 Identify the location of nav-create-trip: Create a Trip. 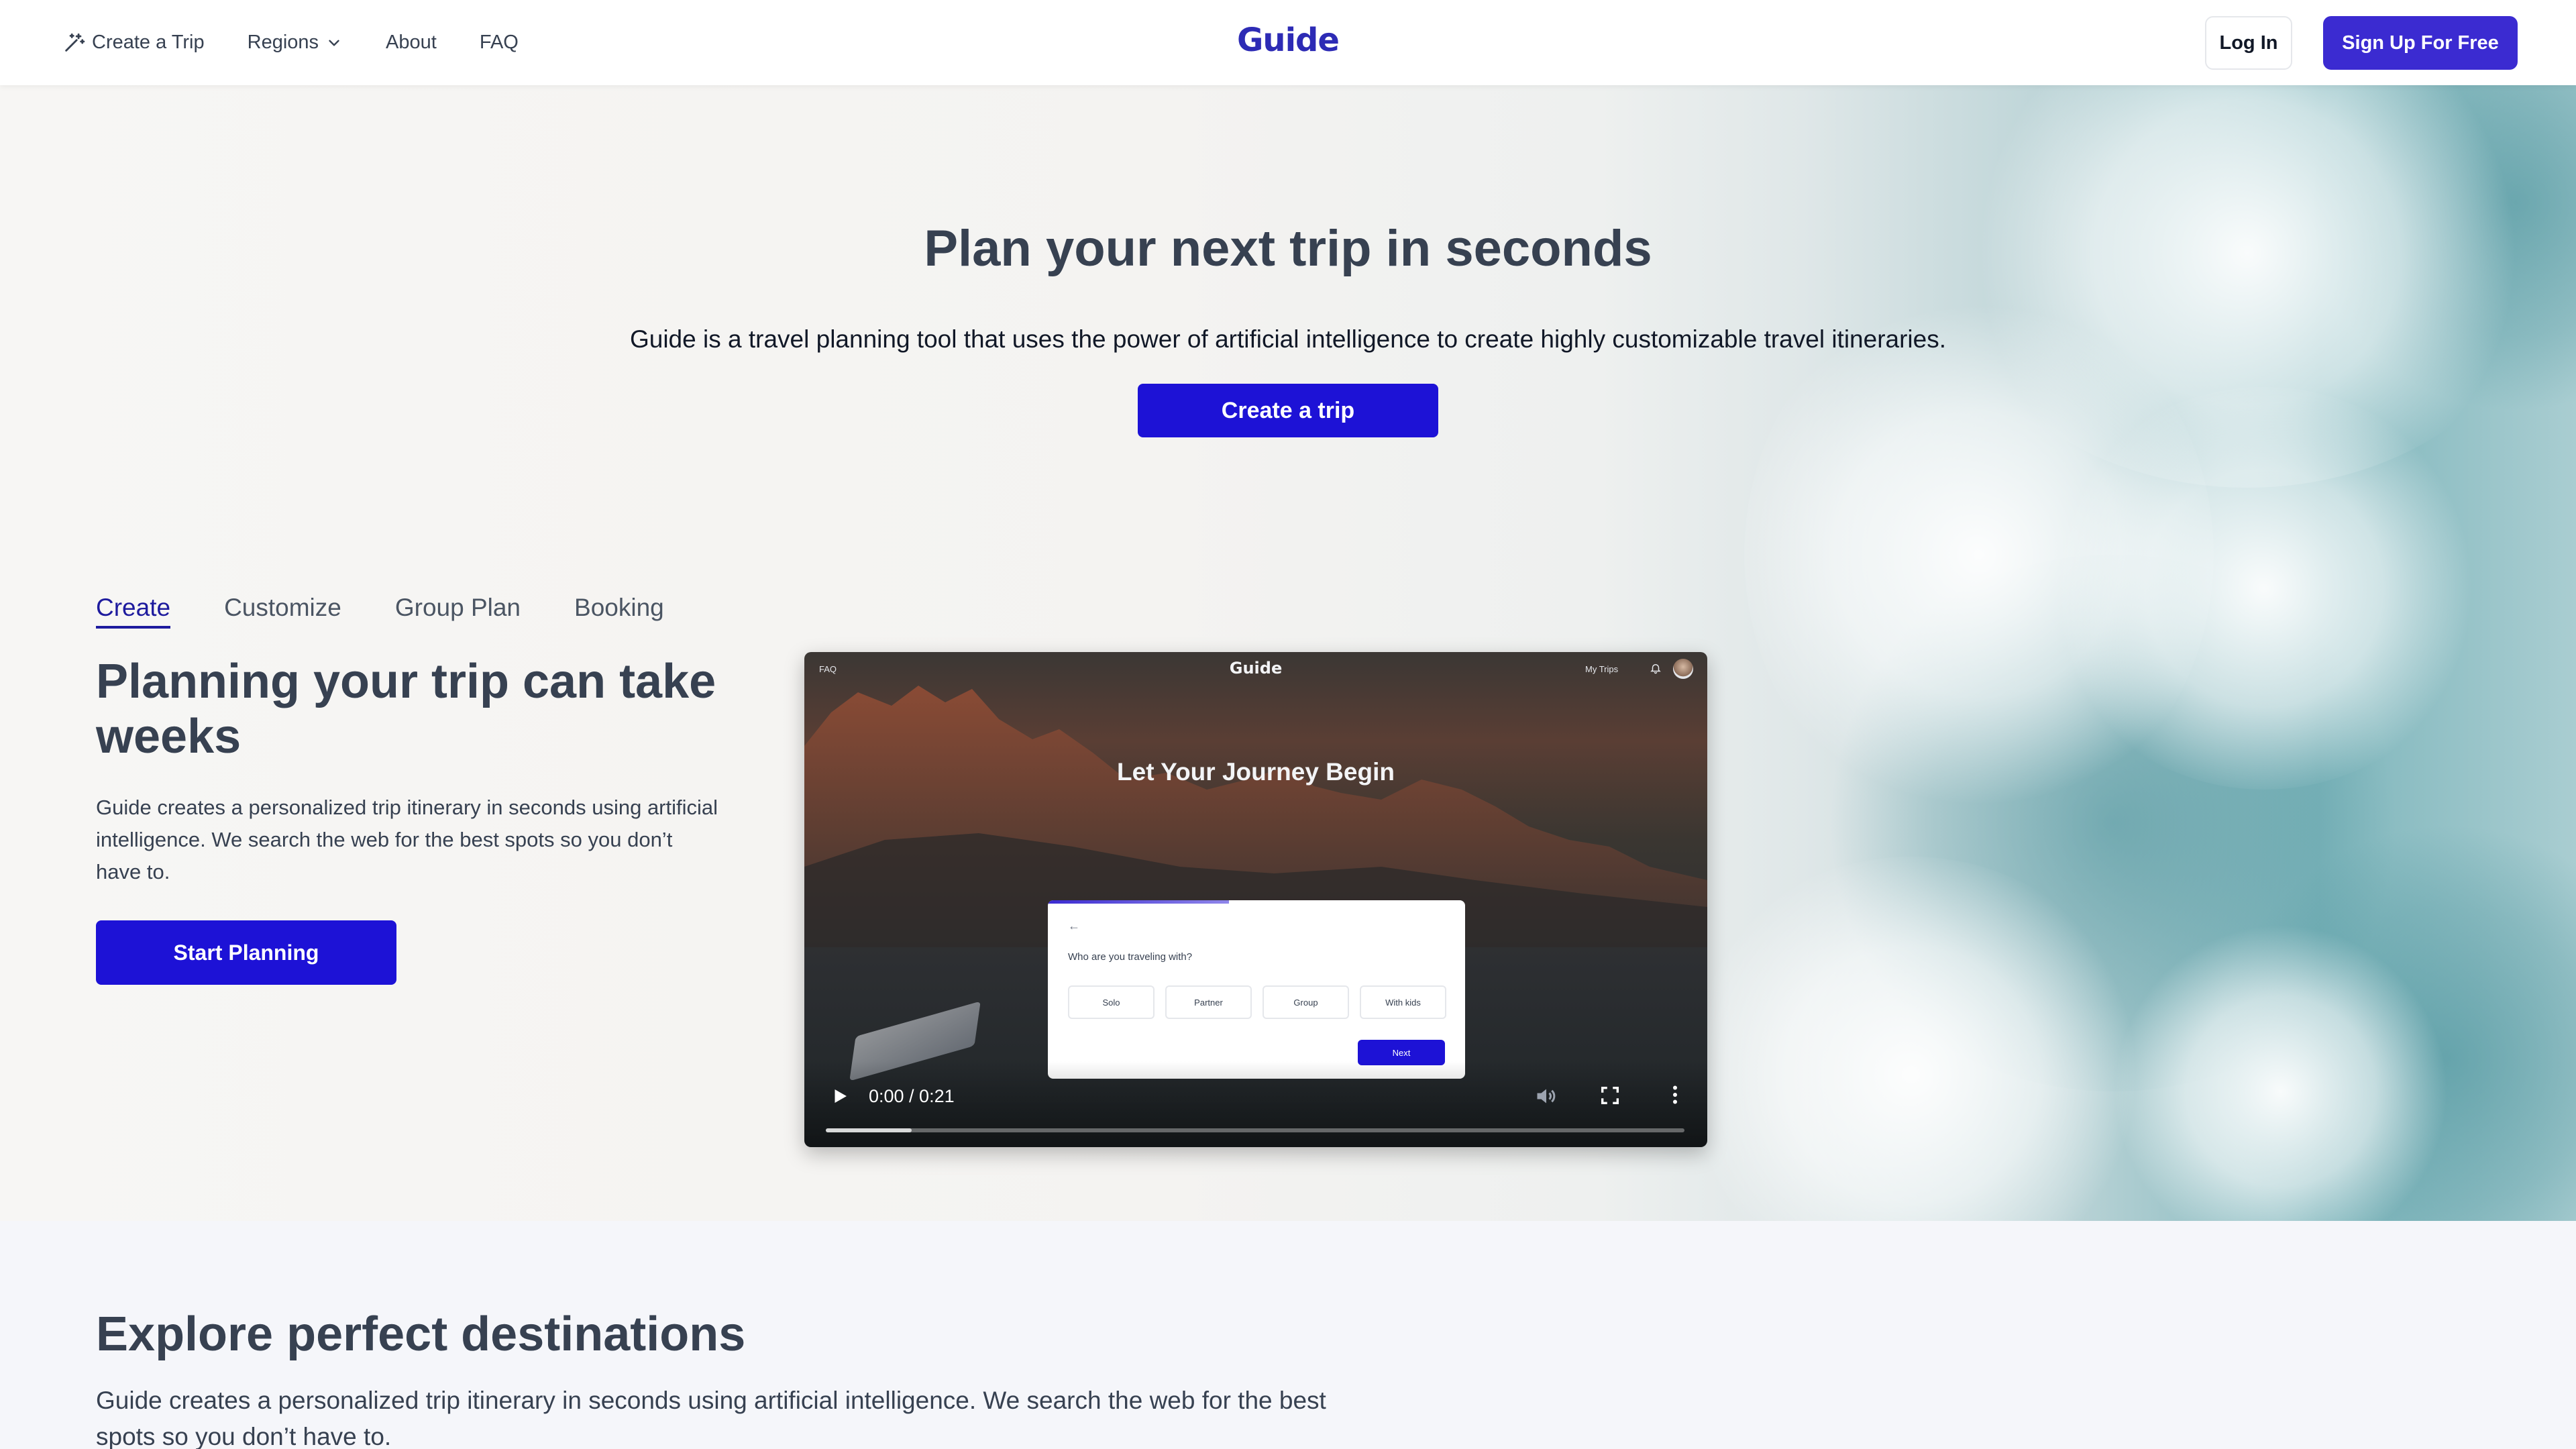
(133, 43).